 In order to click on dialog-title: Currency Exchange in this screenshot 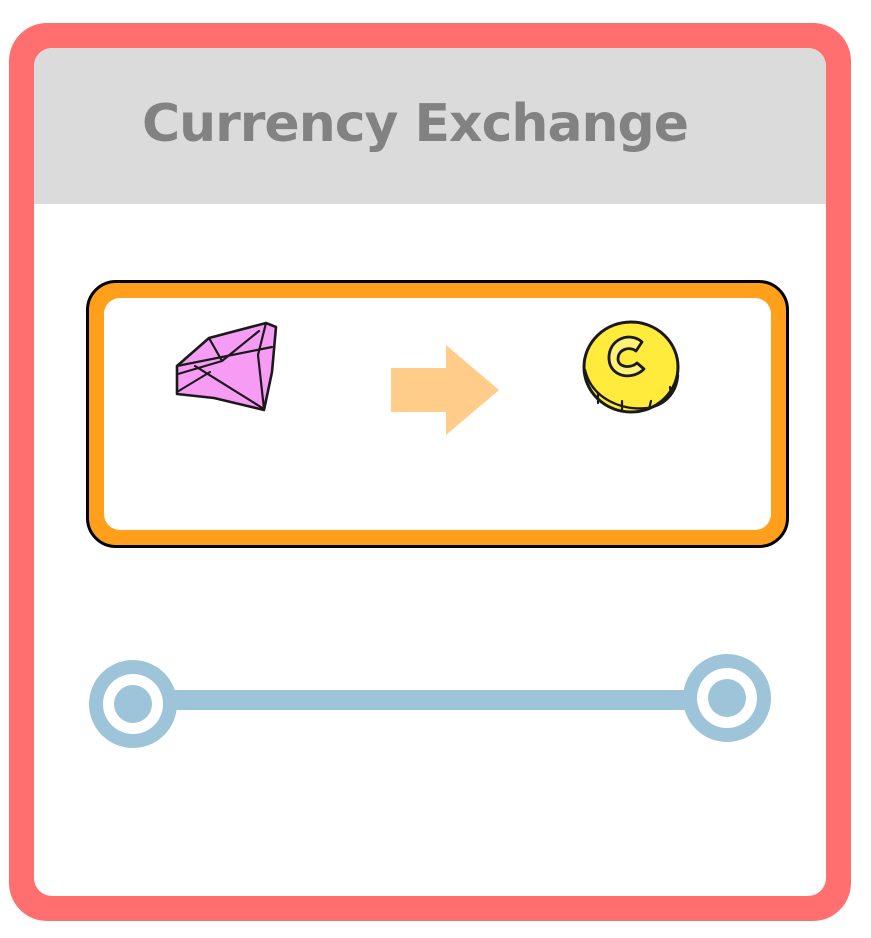, I will do `click(415, 124)`.